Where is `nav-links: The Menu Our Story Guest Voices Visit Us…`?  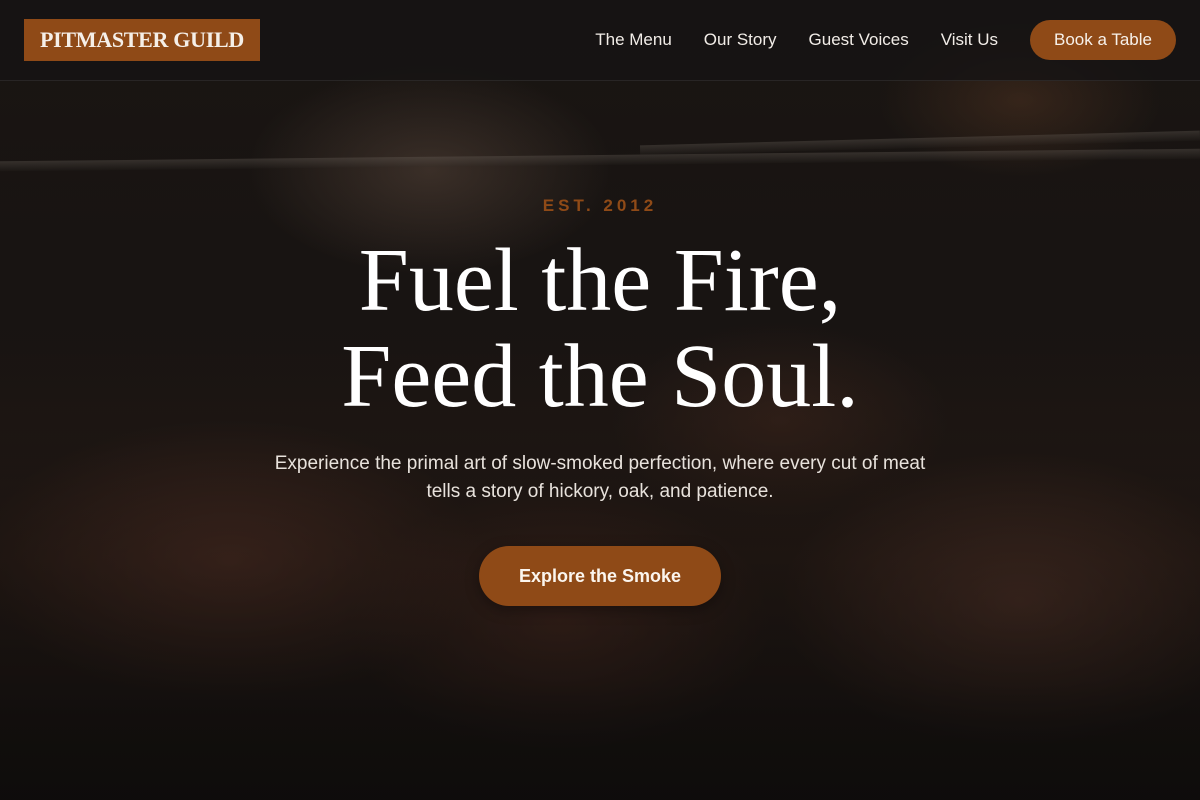 nav-links: The Menu Our Story Guest Voices Visit Us… is located at coordinates (885, 40).